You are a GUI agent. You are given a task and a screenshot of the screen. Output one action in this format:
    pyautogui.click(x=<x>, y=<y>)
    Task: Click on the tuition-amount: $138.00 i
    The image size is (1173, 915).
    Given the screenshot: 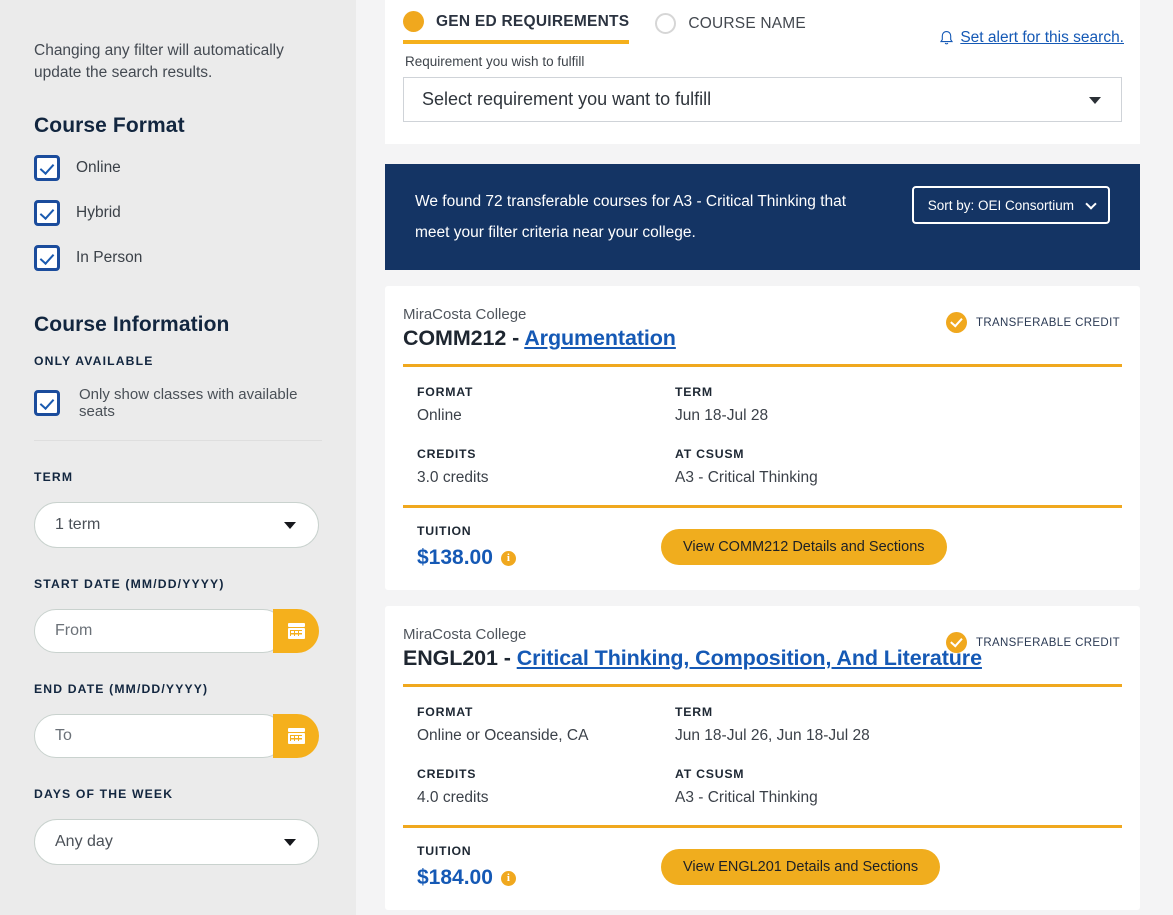 What is the action you would take?
    pyautogui.click(x=539, y=558)
    